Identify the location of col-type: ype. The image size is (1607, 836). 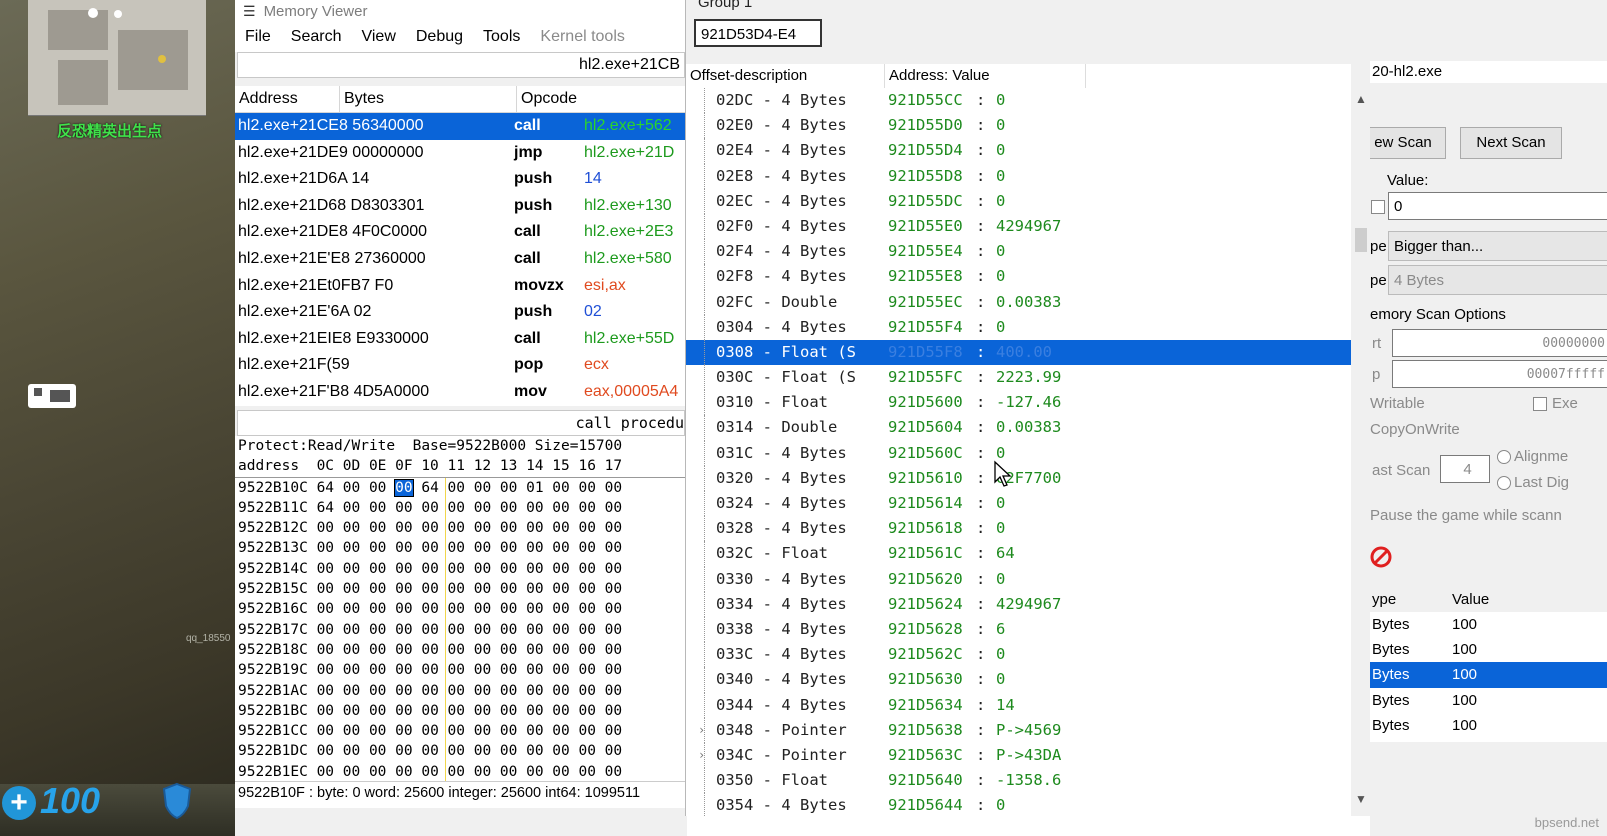
(1411, 600).